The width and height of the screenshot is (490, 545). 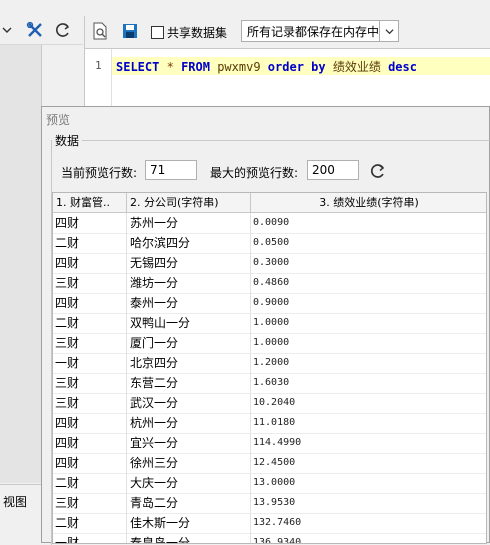 I want to click on table-row: 四财 苏州一分 0.0090, so click(x=269, y=223).